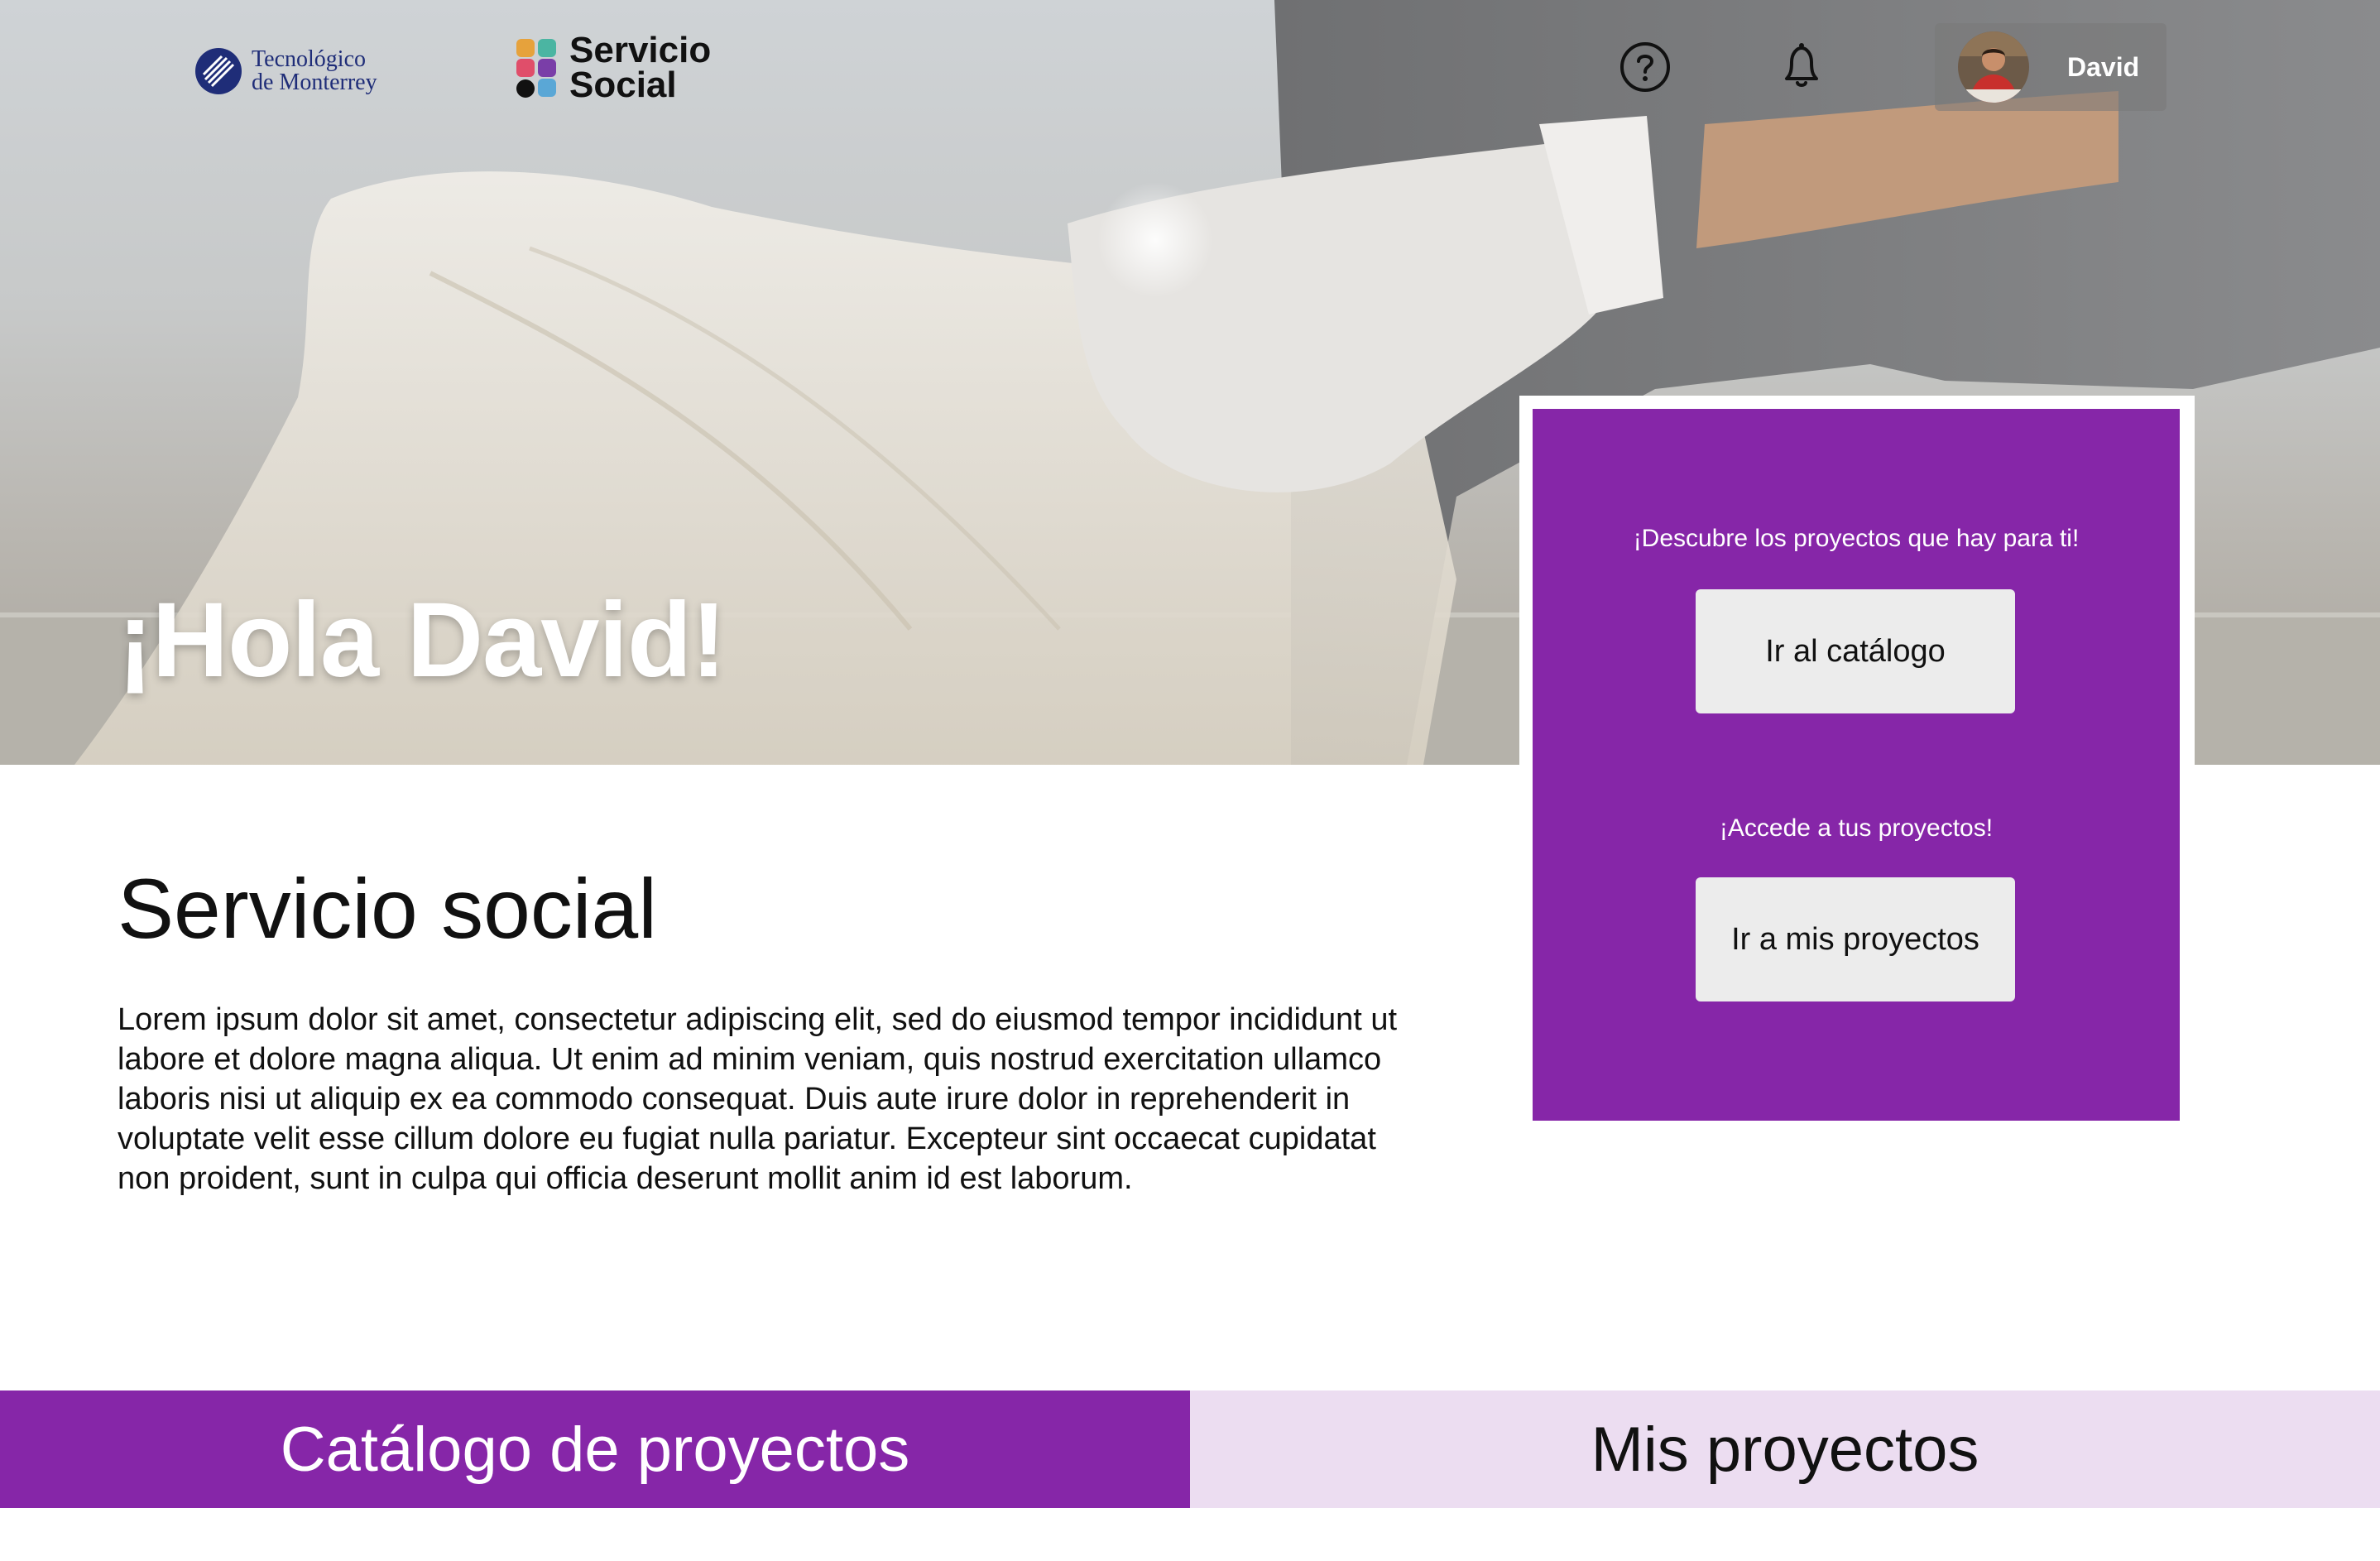 The image size is (2380, 1561). I want to click on tec-de-monterrey-logo: Tecnológico de Monterrey, so click(285, 71).